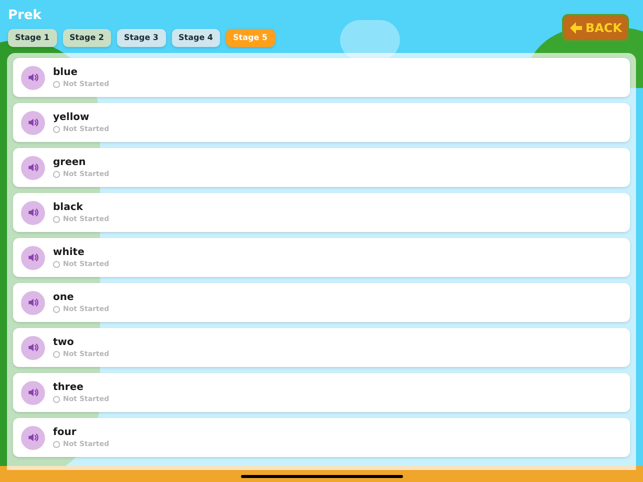 The width and height of the screenshot is (643, 482). I want to click on stage-tab: Stage 3, so click(141, 38).